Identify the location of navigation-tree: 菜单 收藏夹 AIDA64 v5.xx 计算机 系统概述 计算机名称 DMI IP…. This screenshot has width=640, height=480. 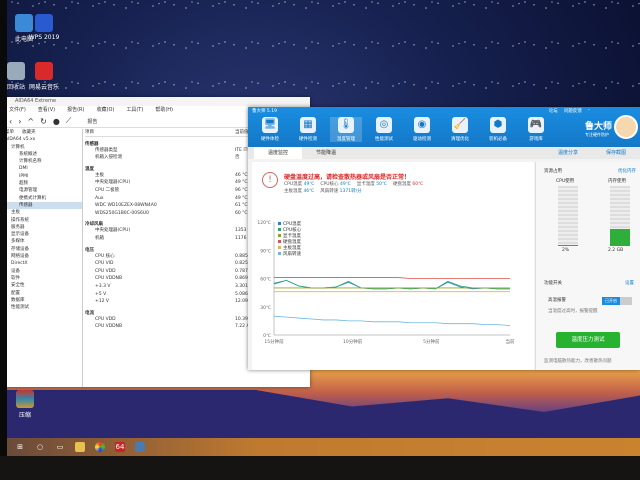
(44, 258).